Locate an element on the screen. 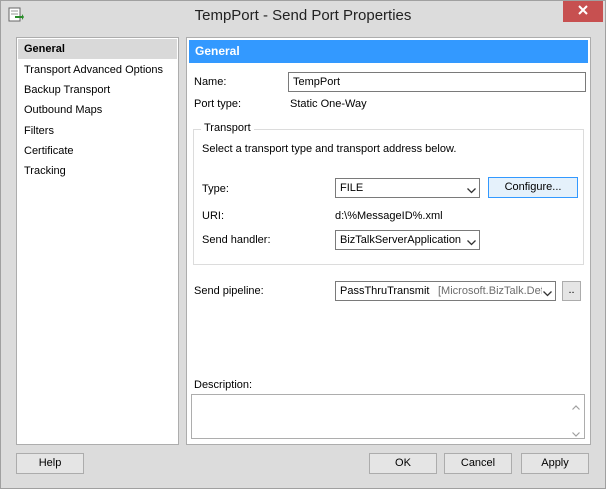 This screenshot has width=606, height=489. nav-item-filters: Filters is located at coordinates (97, 131).